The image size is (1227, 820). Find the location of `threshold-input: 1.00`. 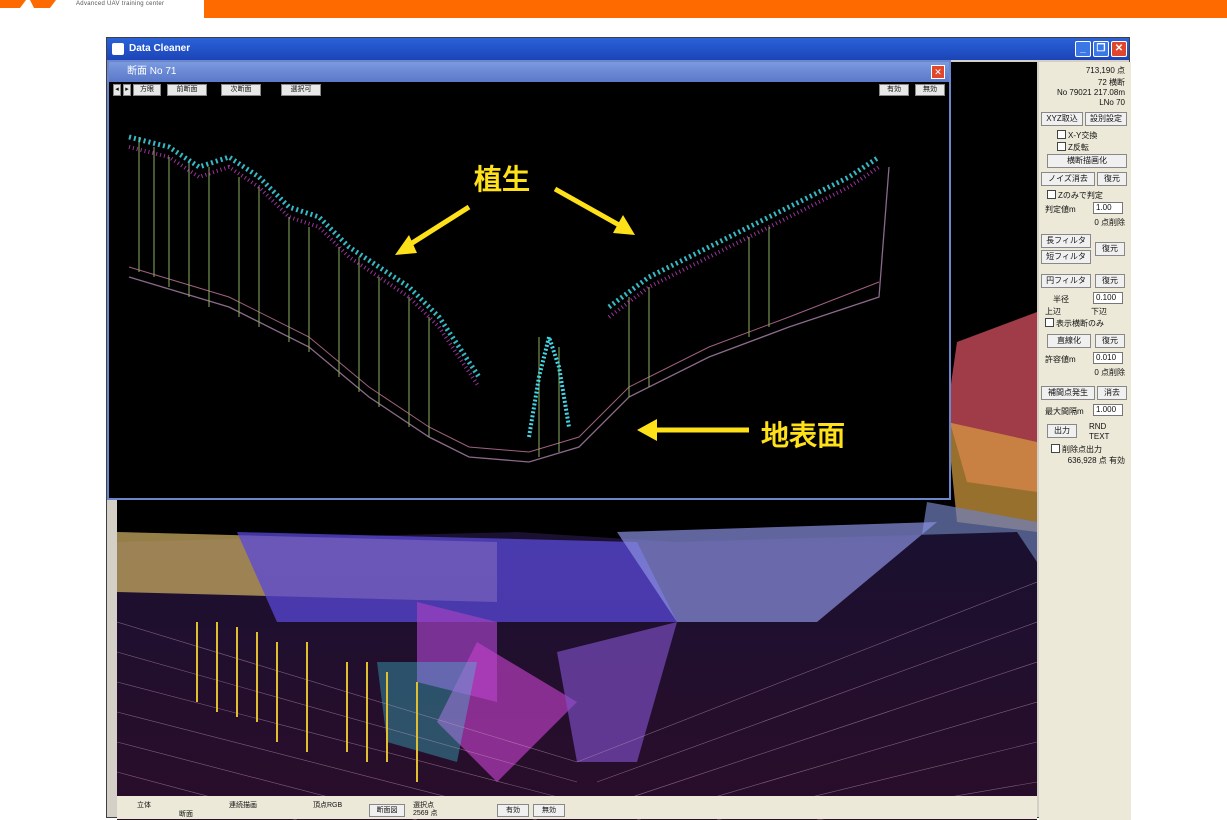

threshold-input: 1.00 is located at coordinates (1108, 208).